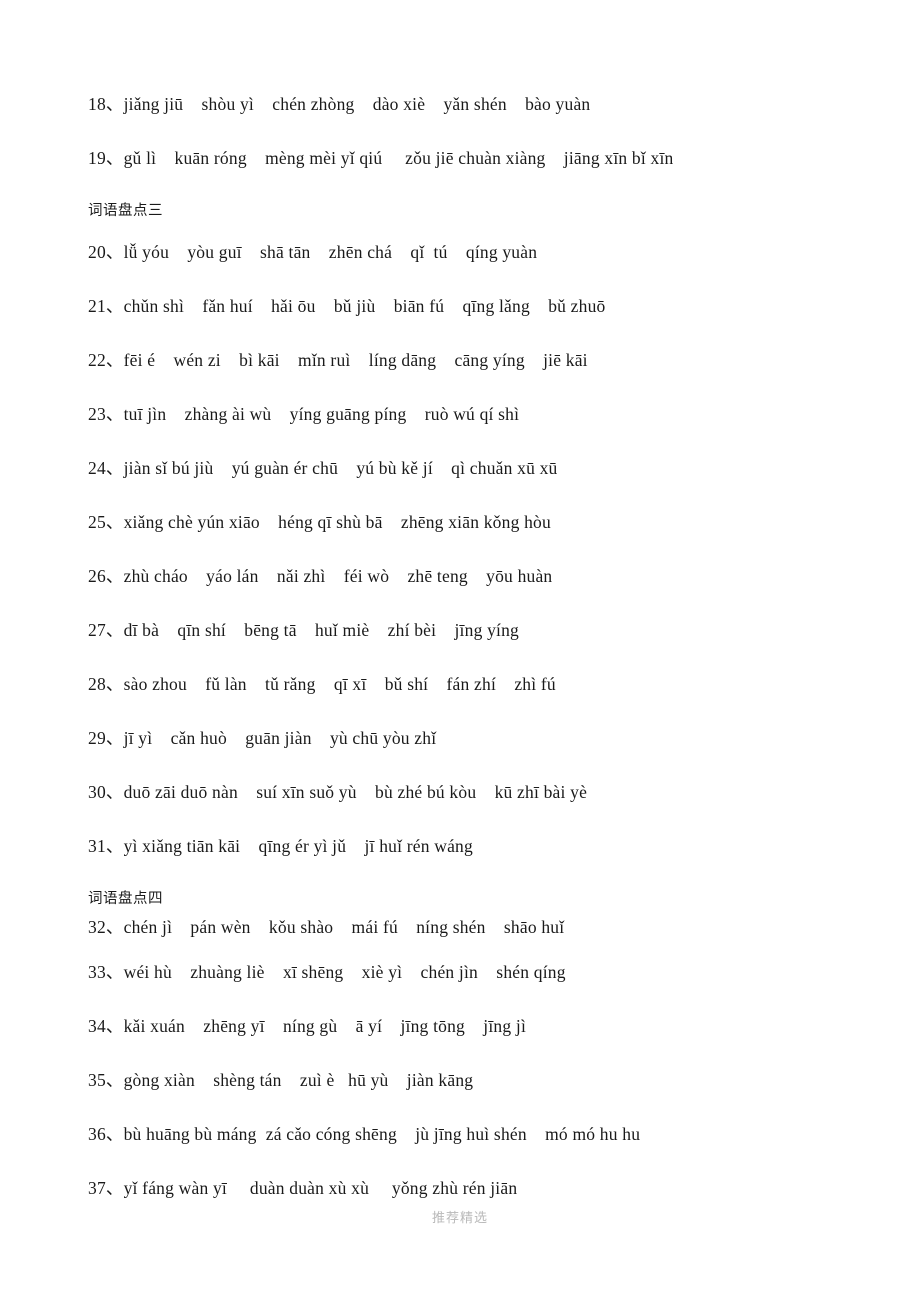  Describe the element at coordinates (125, 899) in the screenshot. I see `section-heading-four: 词语盘点四` at that location.